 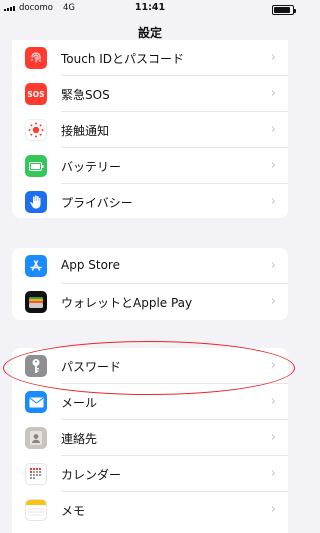 What do you see at coordinates (85, 131) in the screenshot?
I see `row-label: 接触通知` at bounding box center [85, 131].